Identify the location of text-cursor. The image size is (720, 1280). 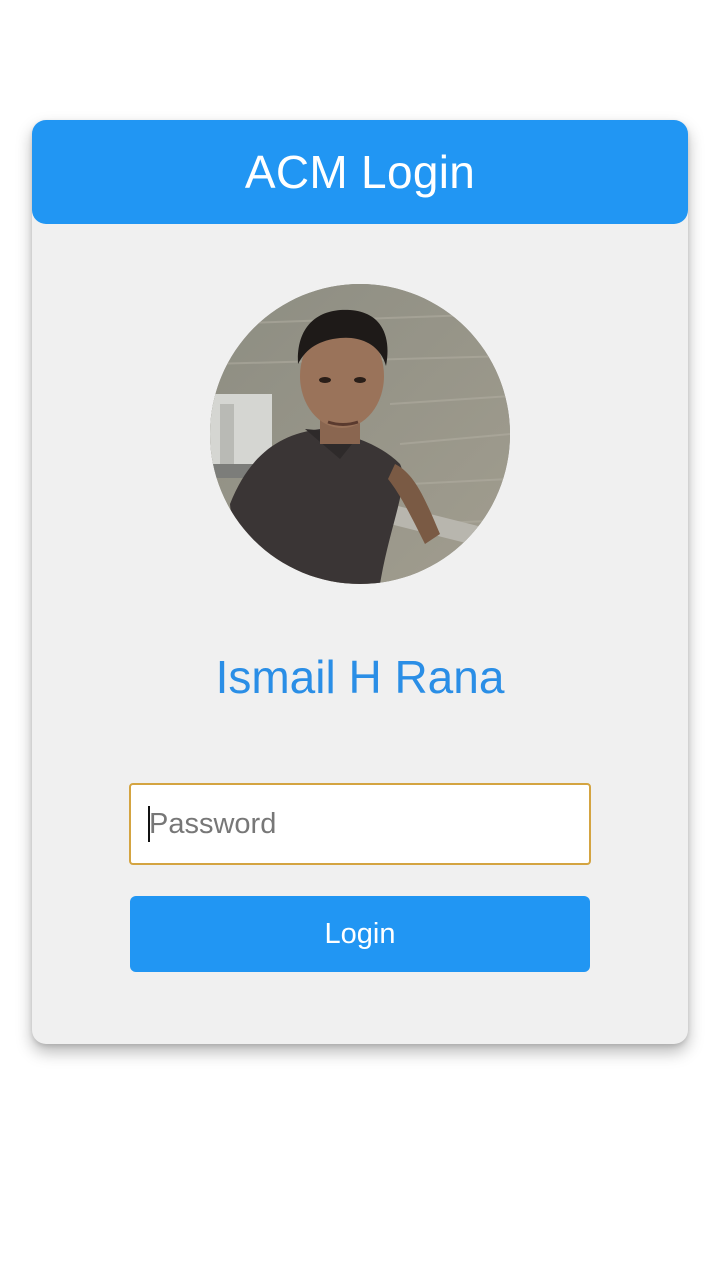
(149, 824).